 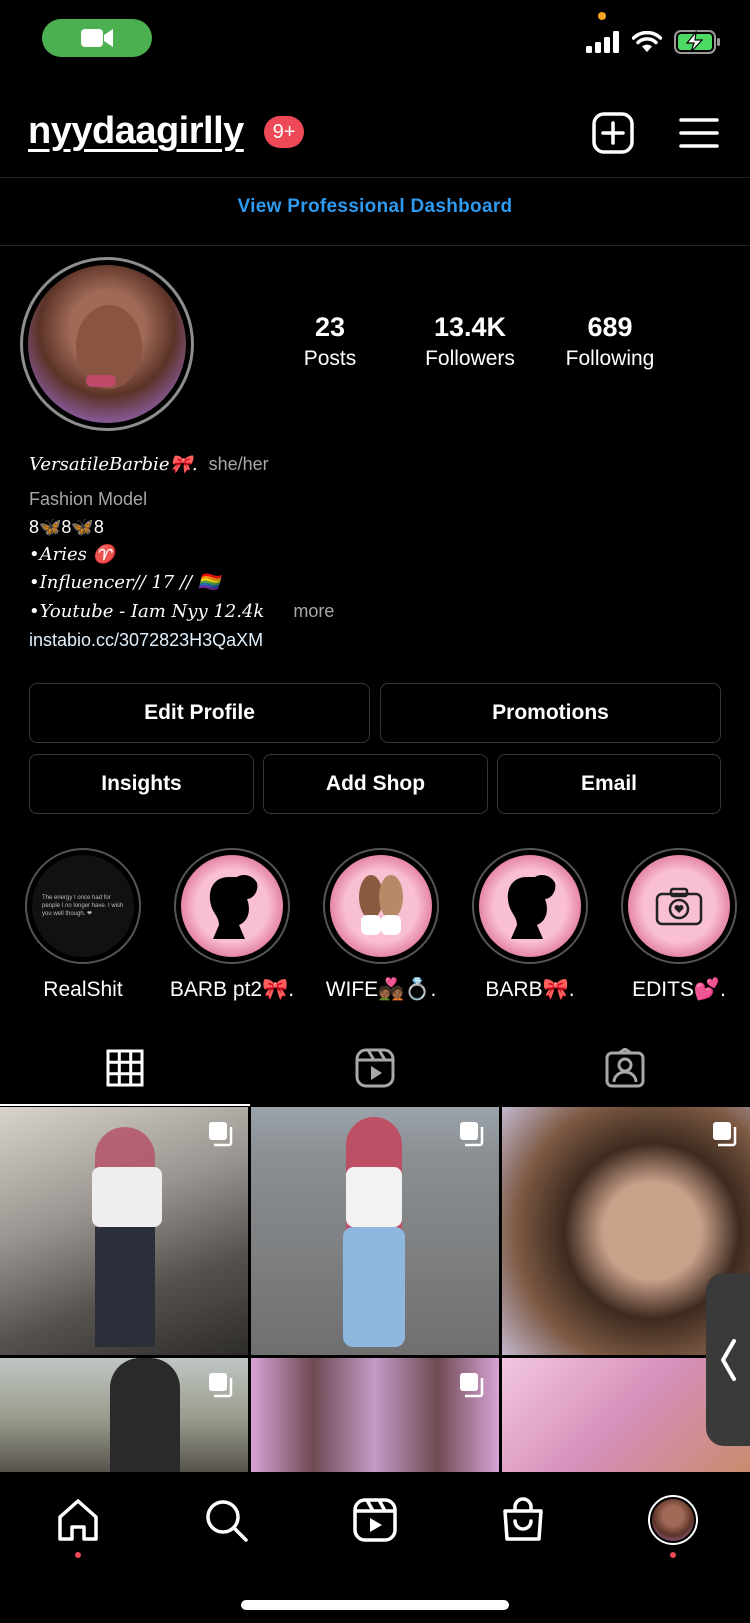 What do you see at coordinates (374, 611) in the screenshot?
I see `bio-line-4-row: •Youtube - Iam Nyy 12.4k more` at bounding box center [374, 611].